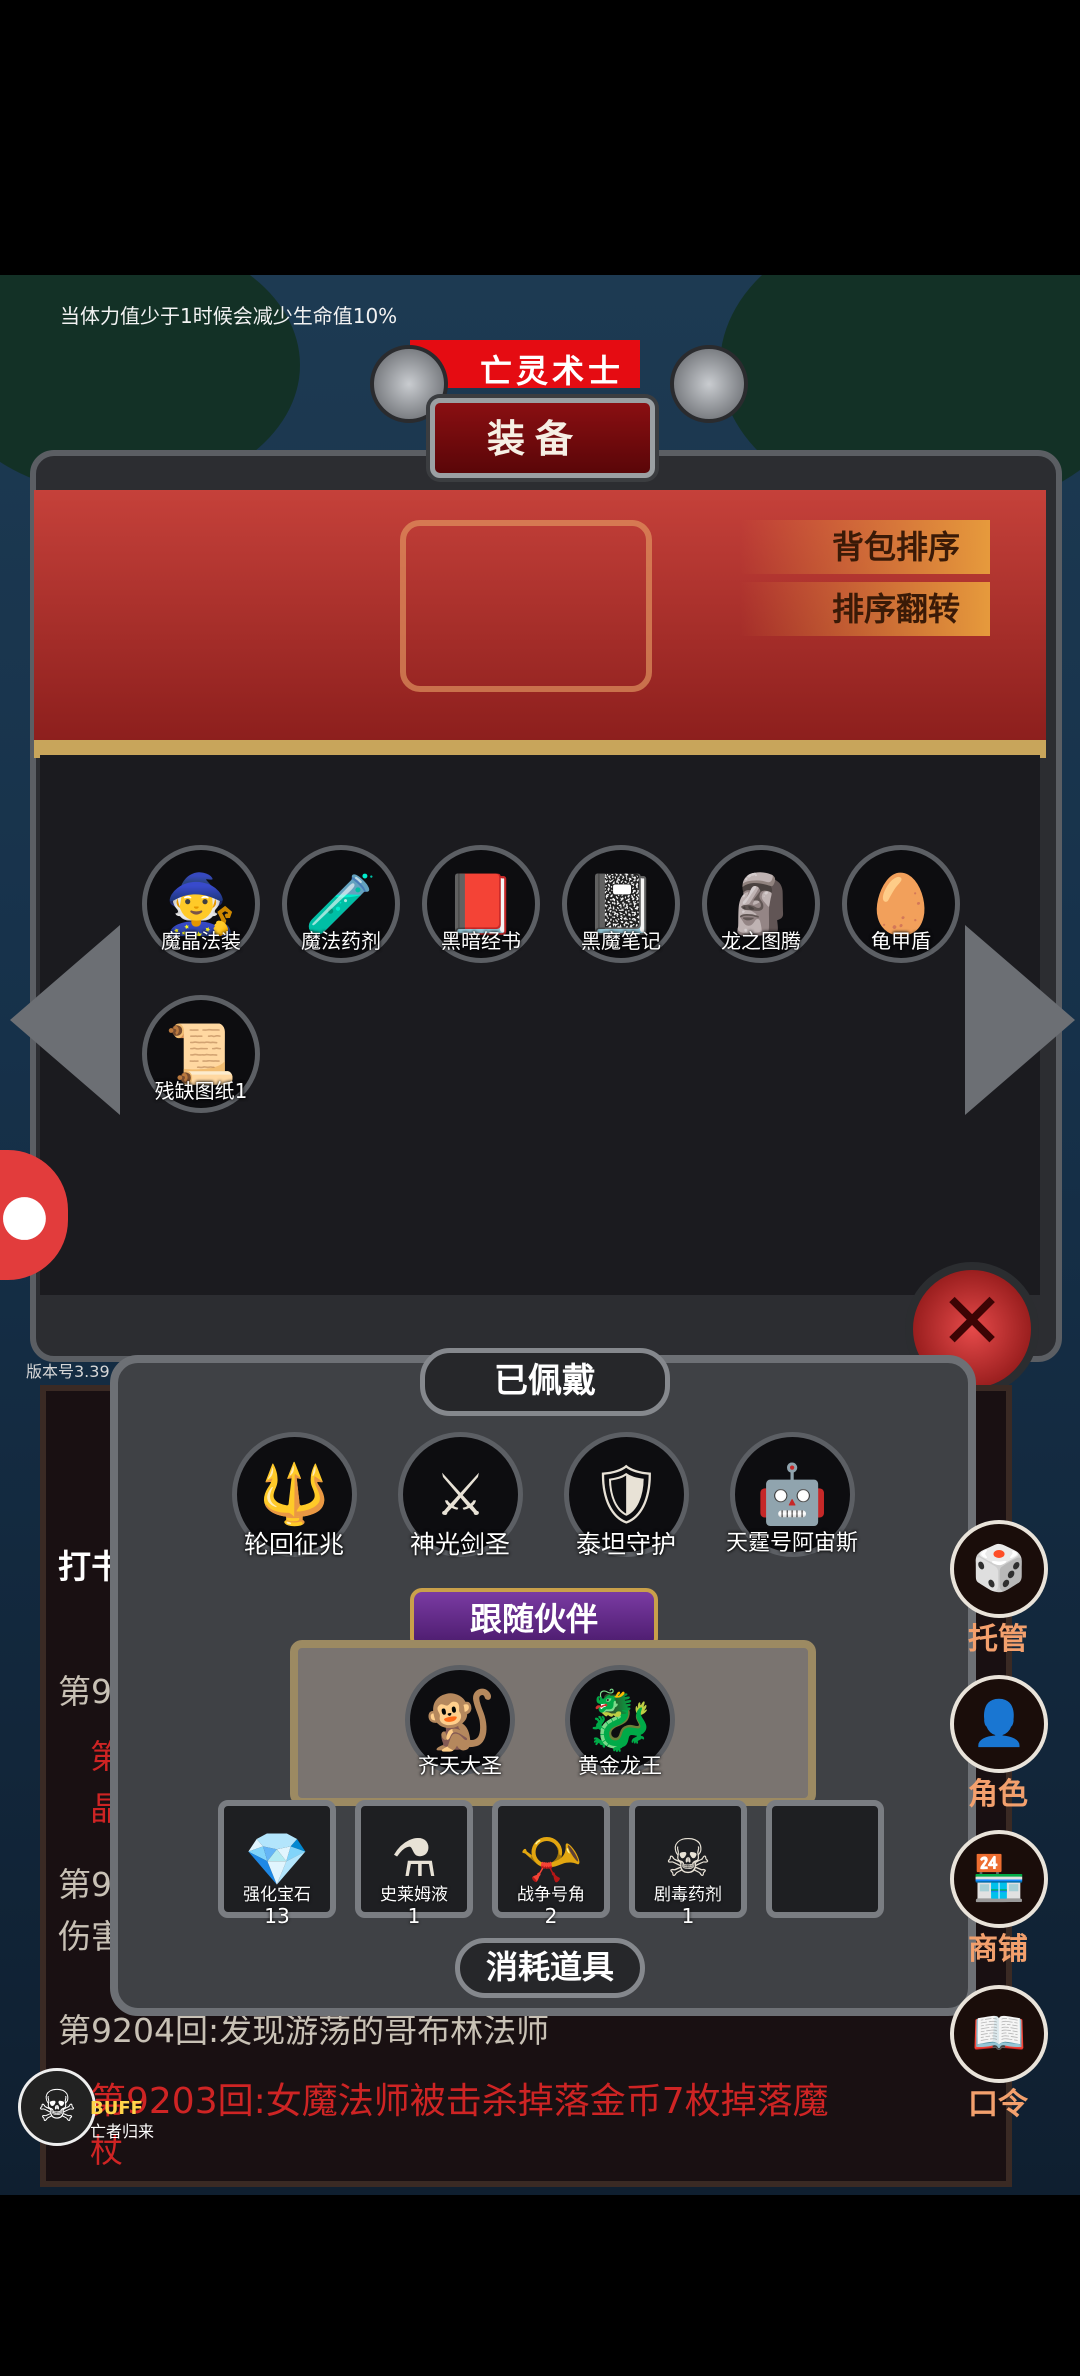 Image resolution: width=1080 pixels, height=2376 pixels. Describe the element at coordinates (1020, 1020) in the screenshot. I see `next-page-arrow` at that location.